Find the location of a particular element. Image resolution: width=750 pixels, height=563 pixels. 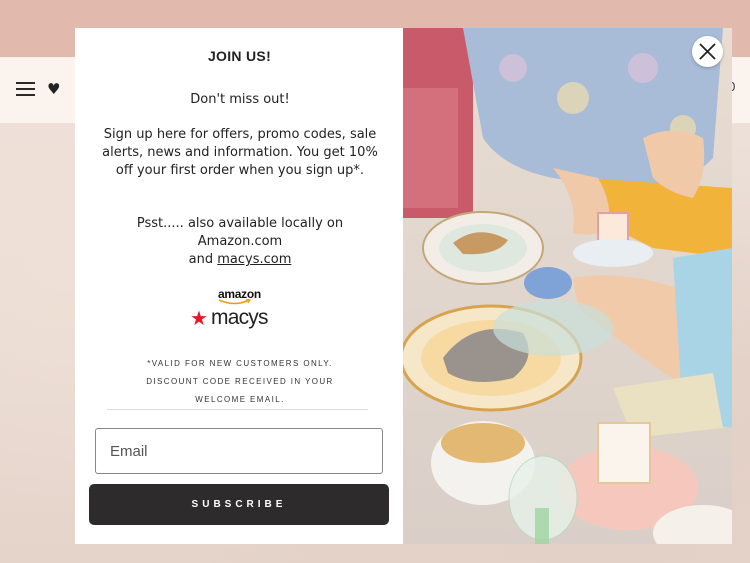

close-button is located at coordinates (707, 51).